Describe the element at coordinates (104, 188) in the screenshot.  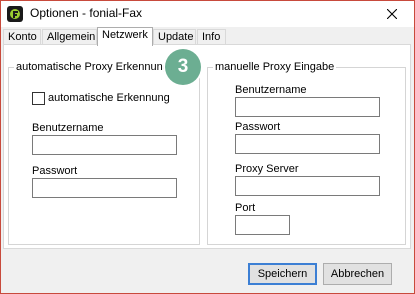
I see `auto-password-input` at that location.